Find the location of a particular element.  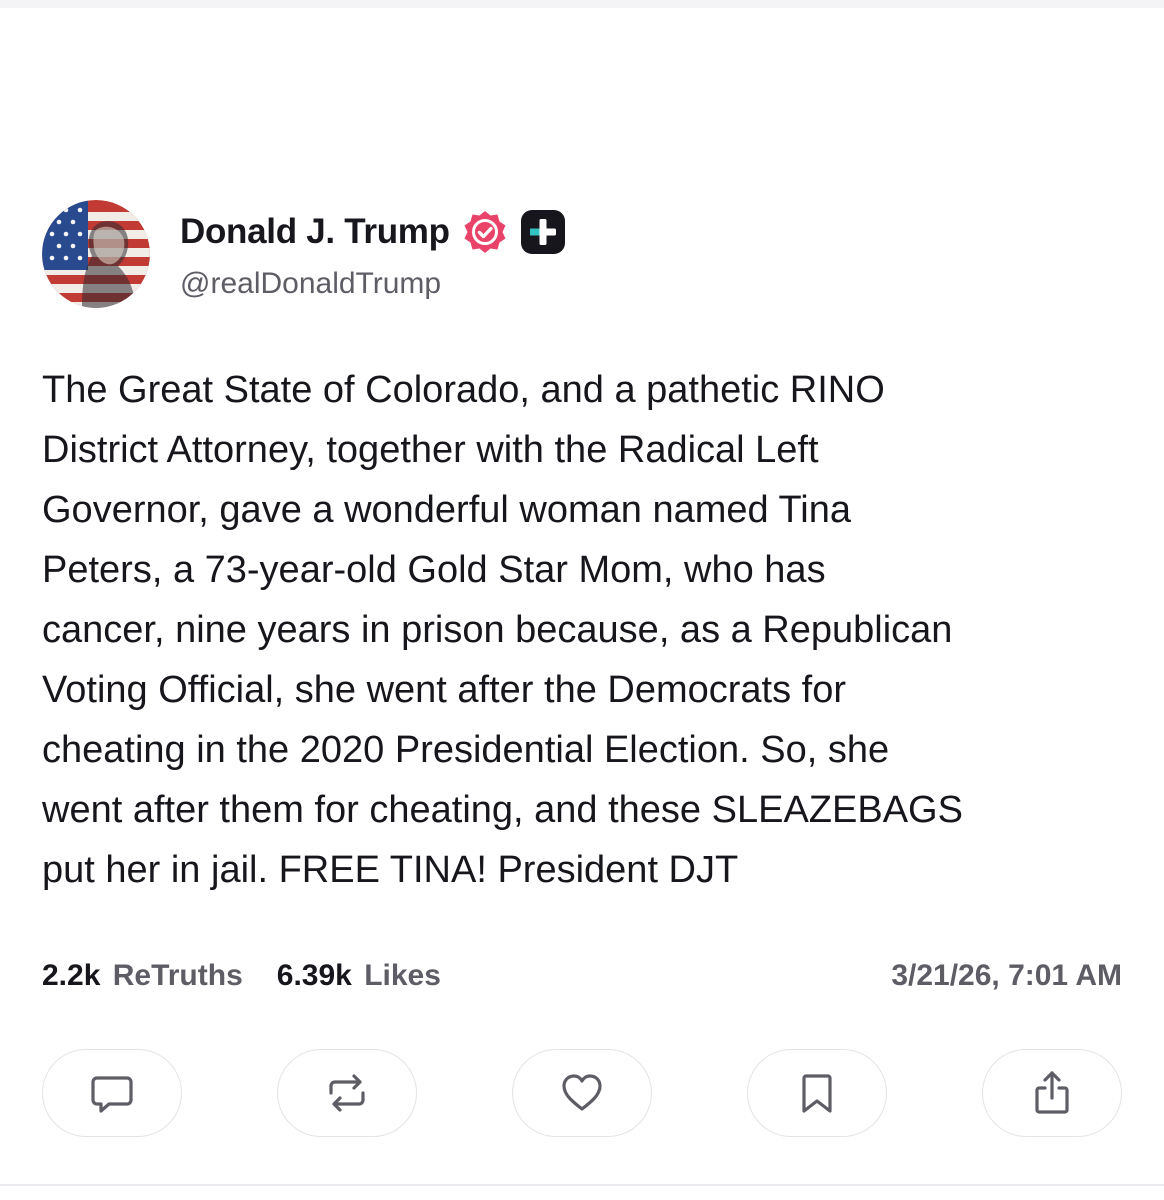

avatar-image is located at coordinates (96, 254).